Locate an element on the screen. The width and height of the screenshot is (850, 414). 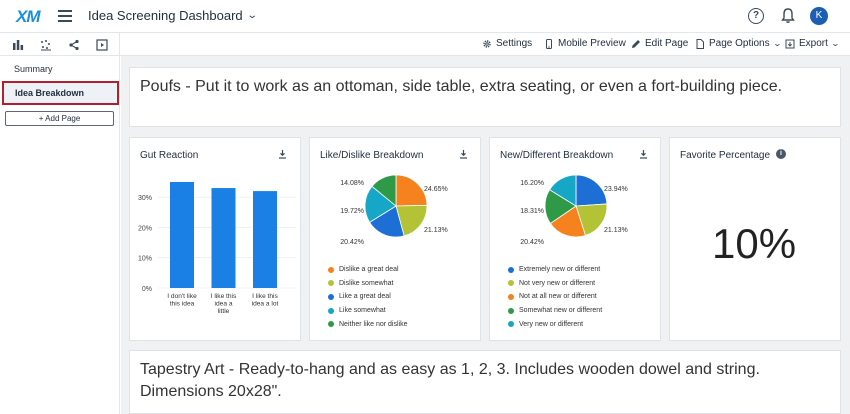
edit-page-label: Edit Page is located at coordinates (667, 43).